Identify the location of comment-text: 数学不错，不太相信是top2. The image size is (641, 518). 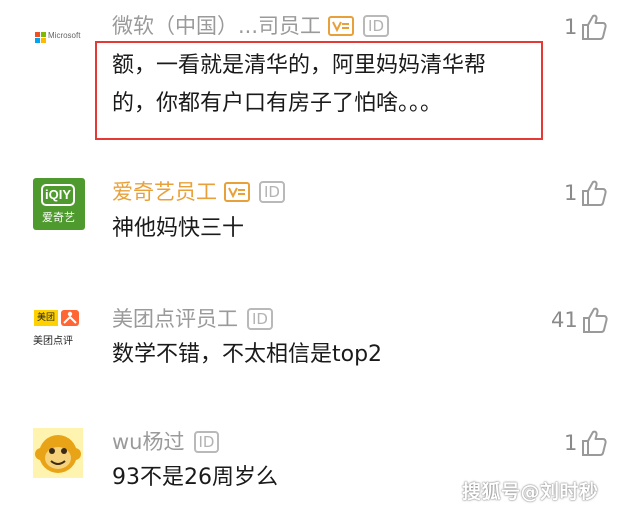
(247, 355).